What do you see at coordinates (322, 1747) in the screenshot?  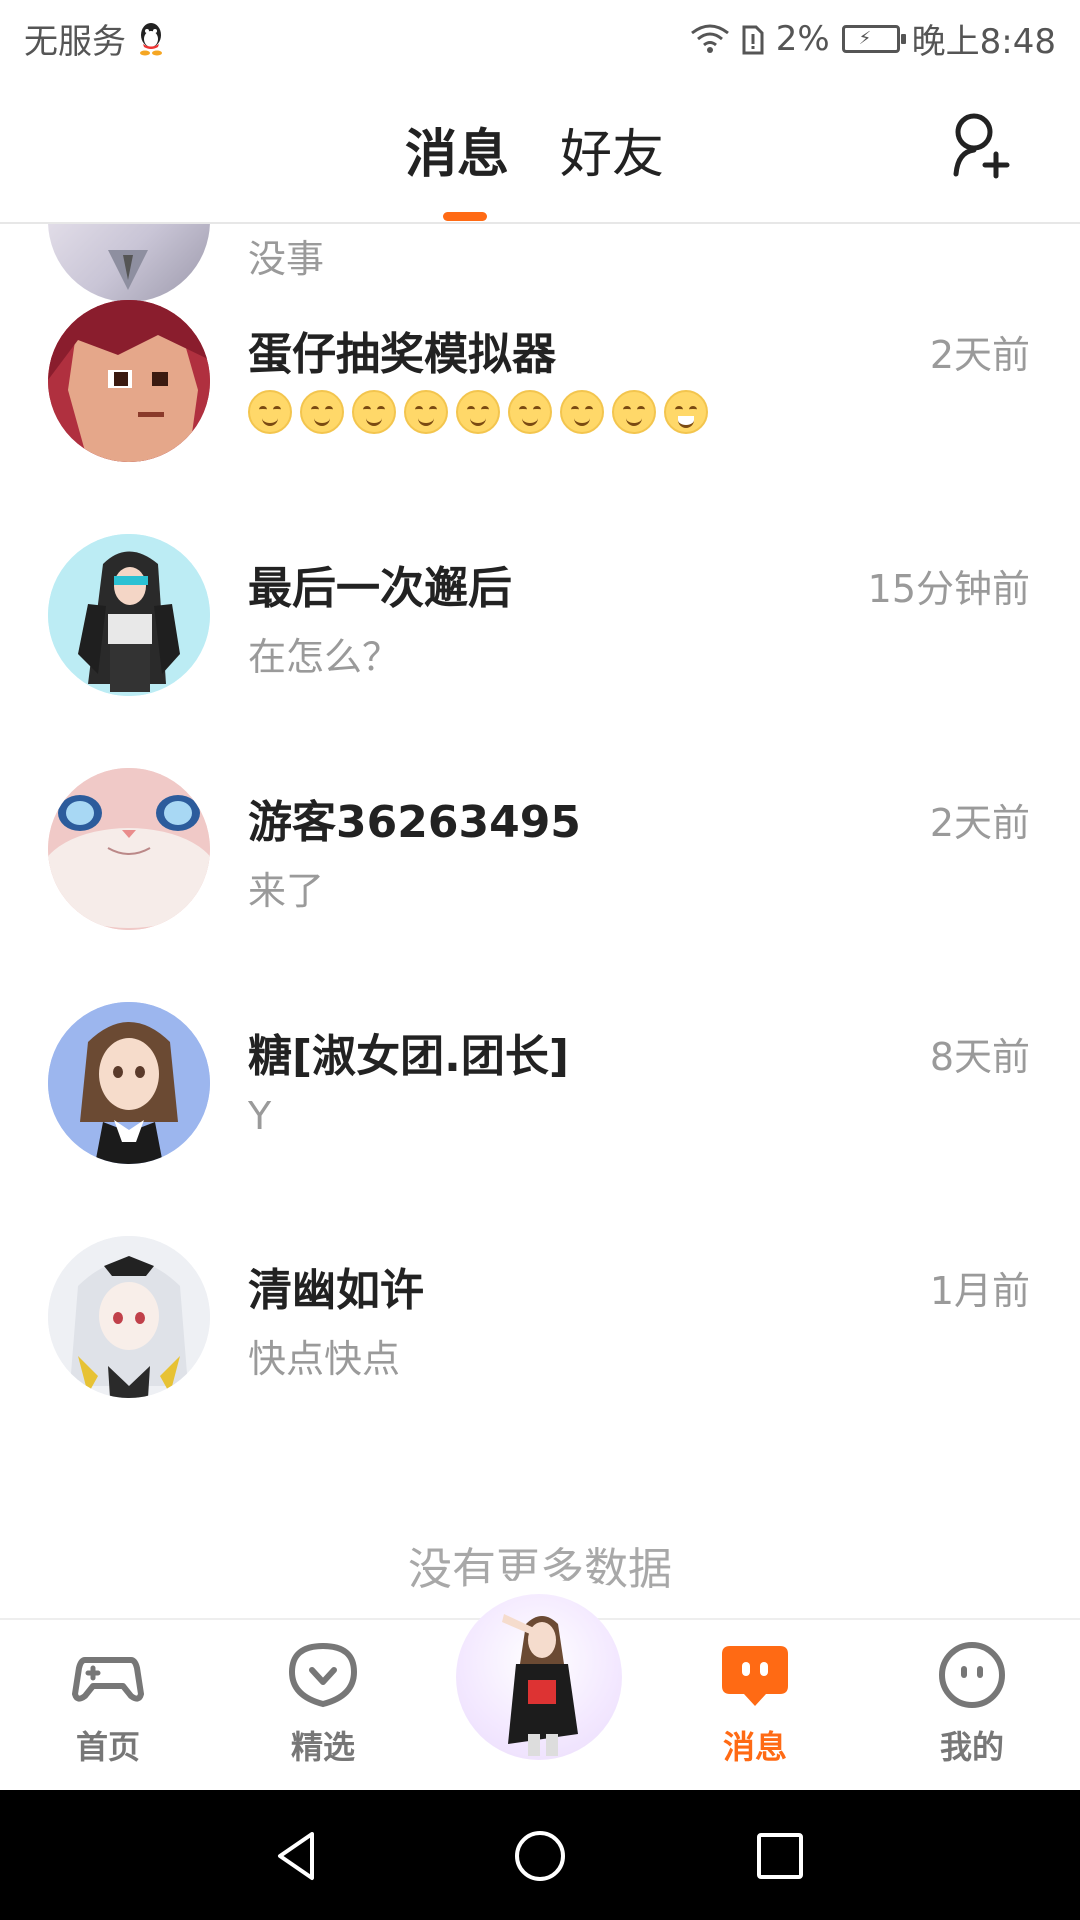 I see `nav-label: 精选` at bounding box center [322, 1747].